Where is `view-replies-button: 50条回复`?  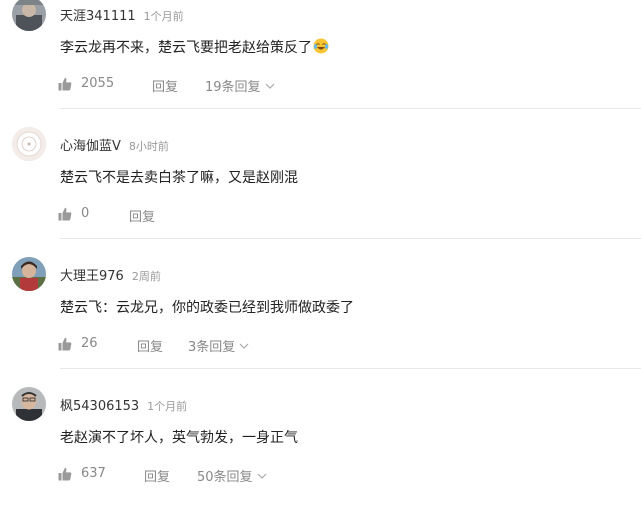
view-replies-button: 50条回复 is located at coordinates (232, 475).